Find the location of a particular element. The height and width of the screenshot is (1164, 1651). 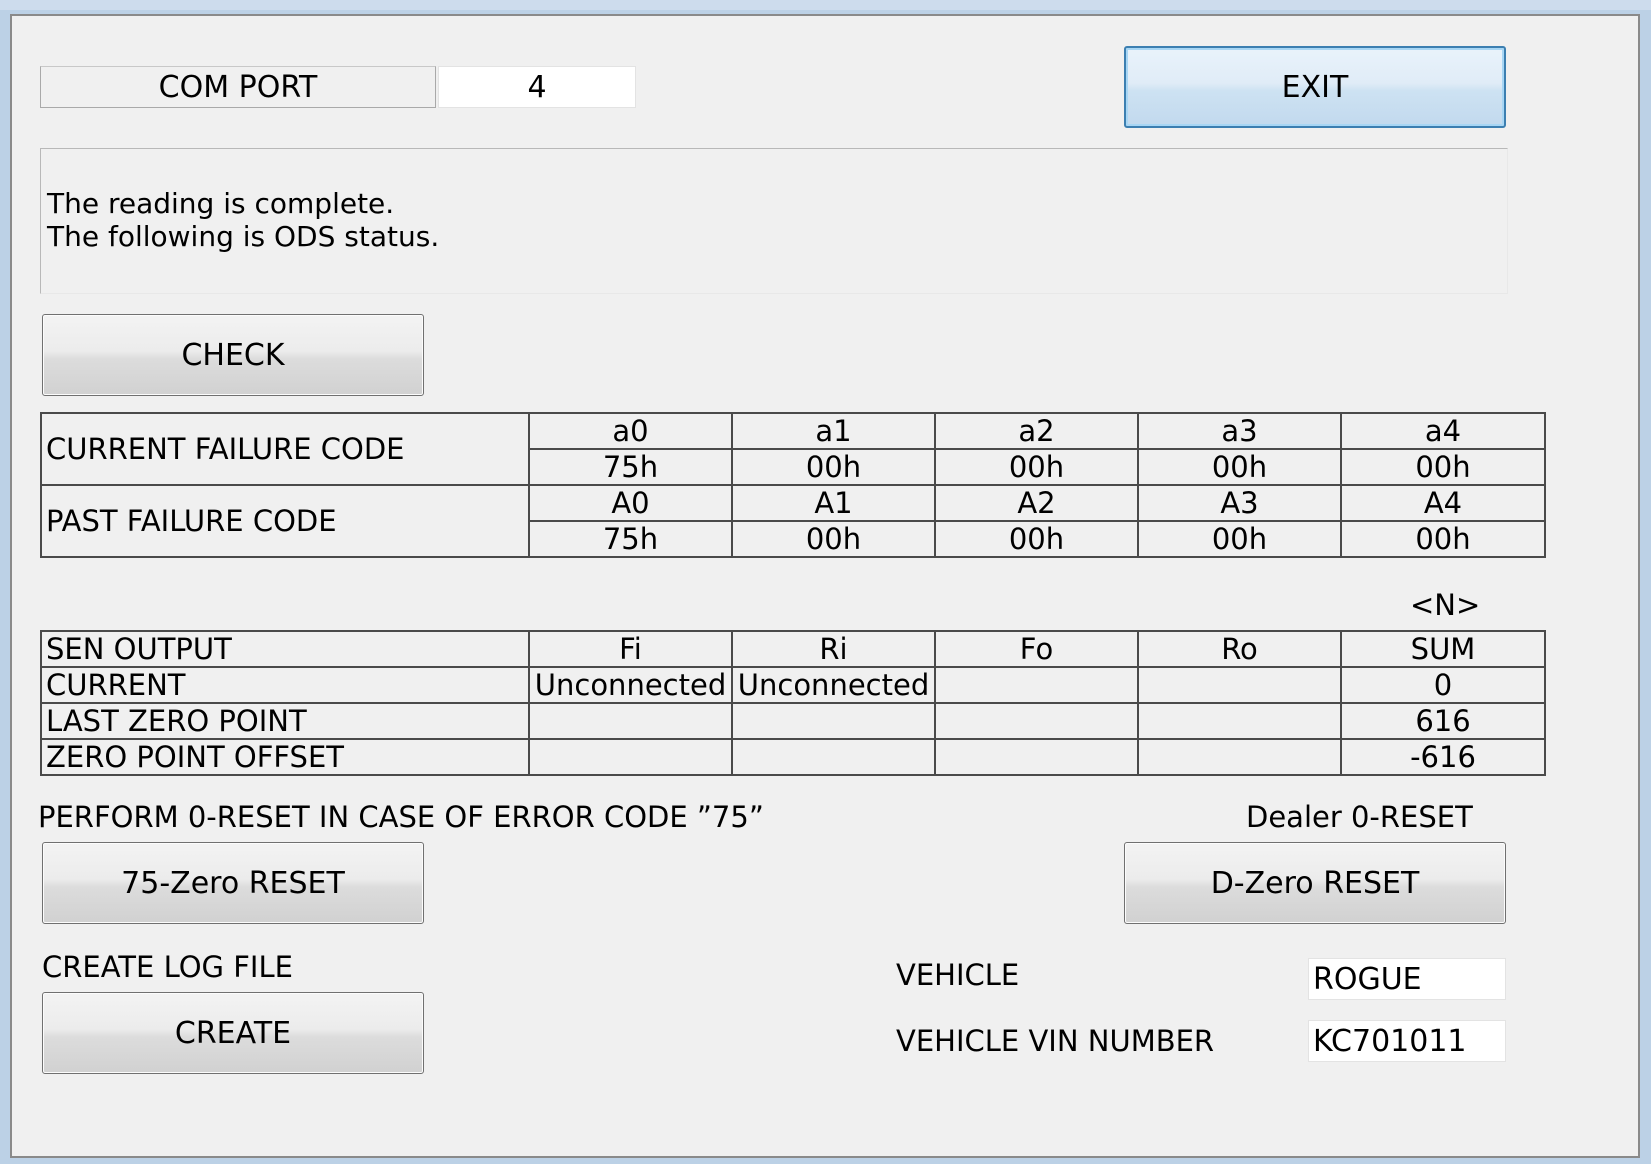

status-line-1: The reading is complete. is located at coordinates (221, 203).